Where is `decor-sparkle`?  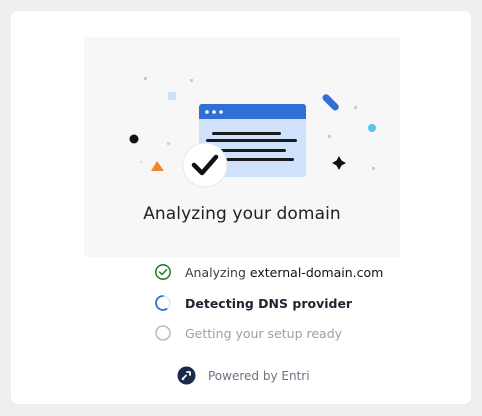 decor-sparkle is located at coordinates (339, 163).